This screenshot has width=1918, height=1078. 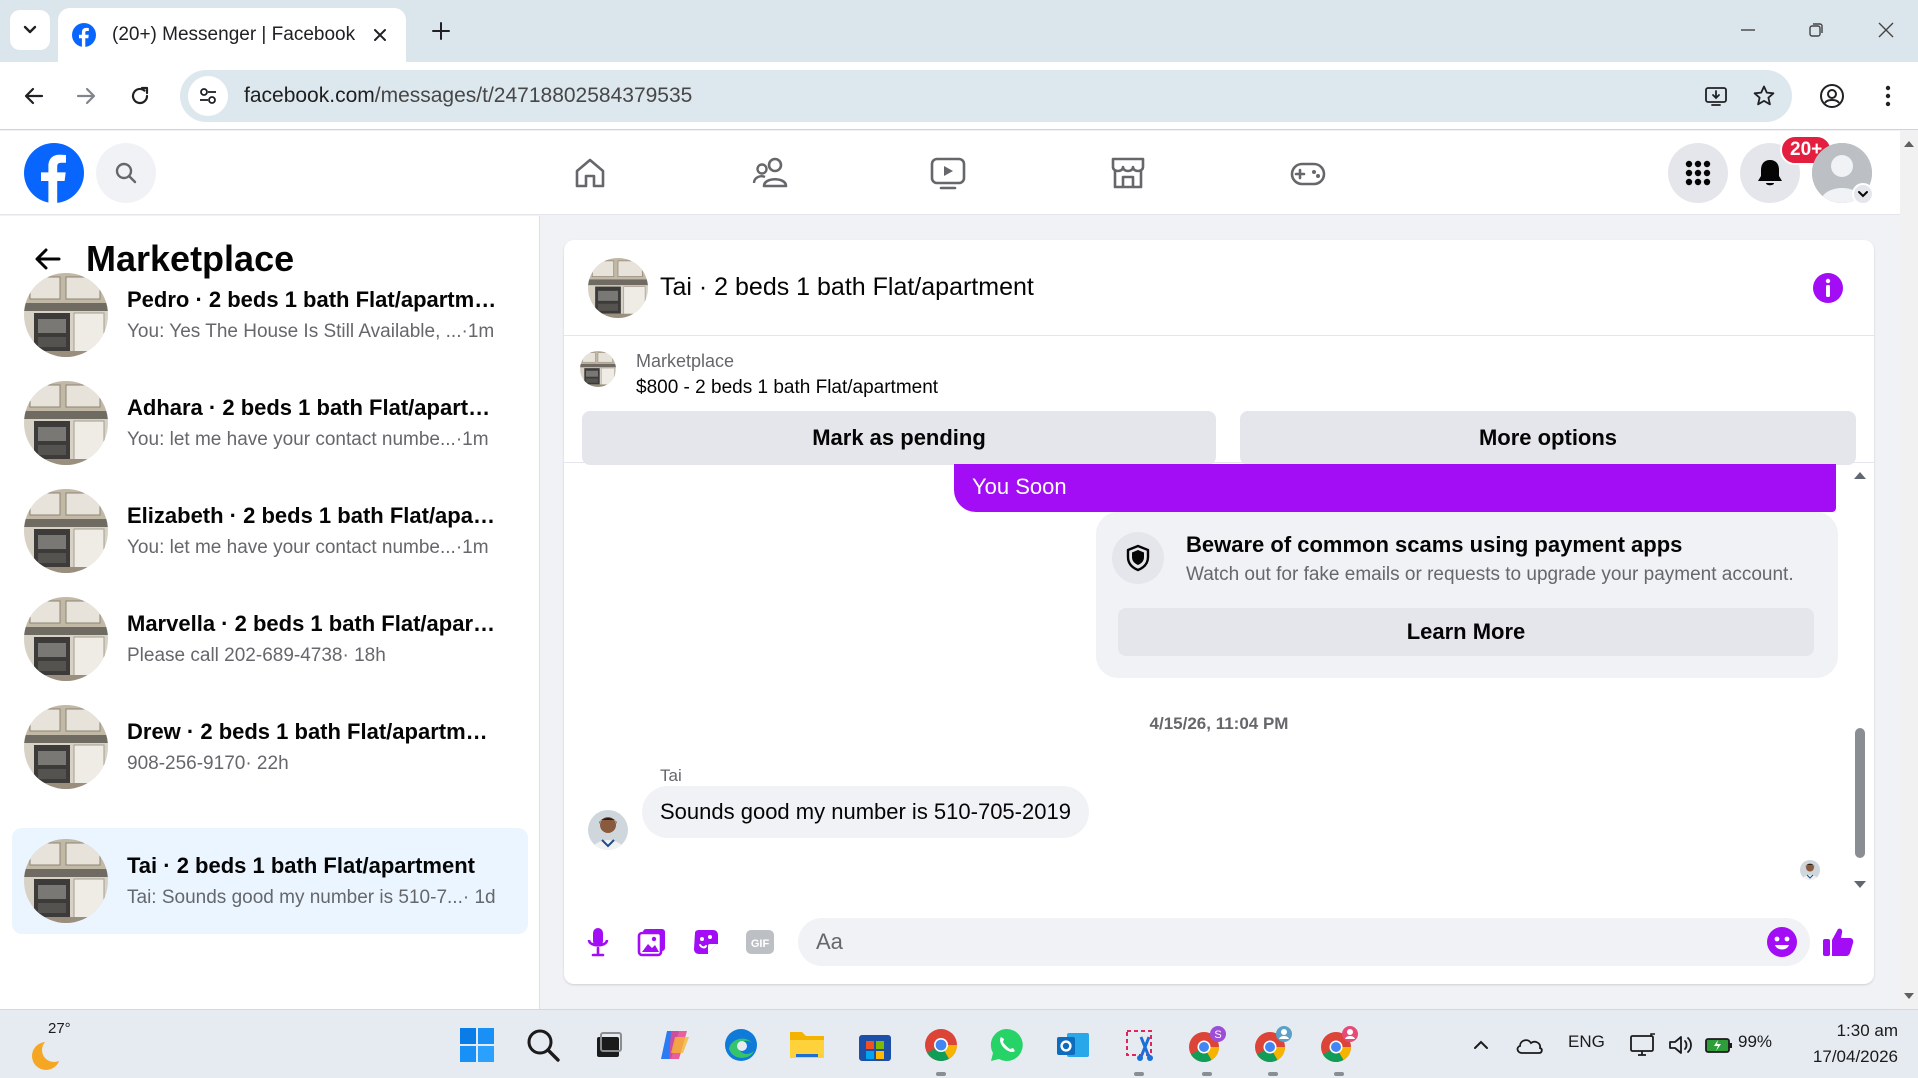 I want to click on outlook-button, so click(x=1073, y=1045).